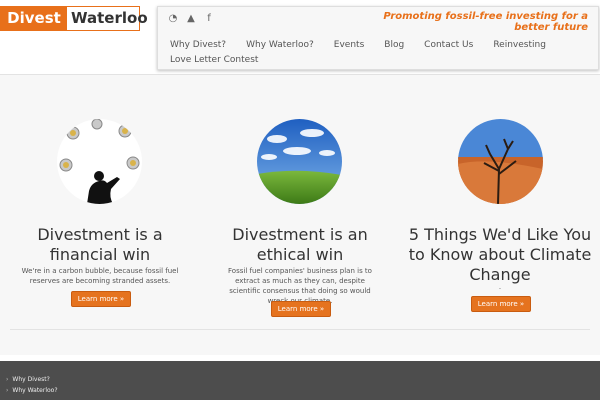 The height and width of the screenshot is (400, 600). Describe the element at coordinates (34, 18) in the screenshot. I see `logo-divest: Divest` at that location.